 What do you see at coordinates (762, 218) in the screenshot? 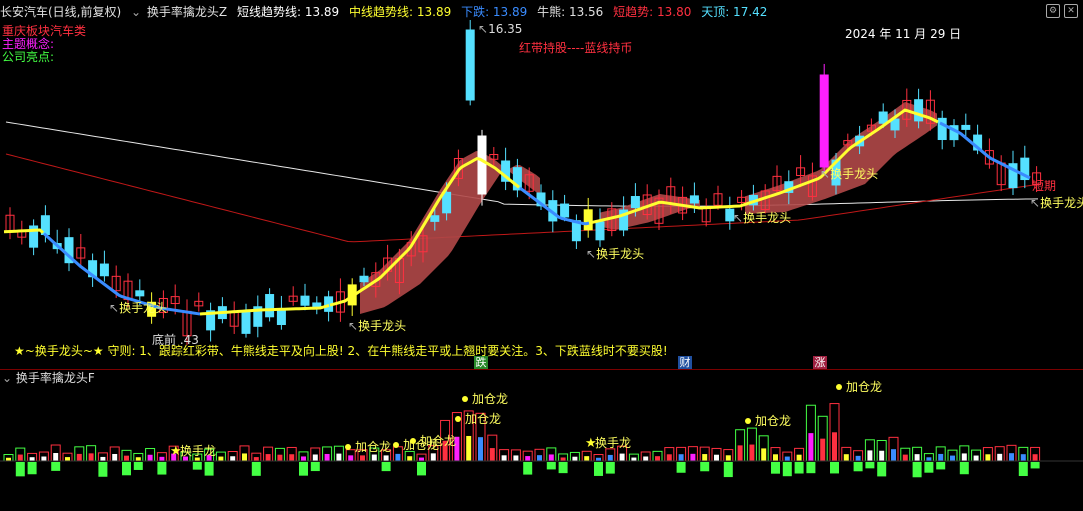
I see `dragon-label-4: ↖换手龙头` at bounding box center [762, 218].